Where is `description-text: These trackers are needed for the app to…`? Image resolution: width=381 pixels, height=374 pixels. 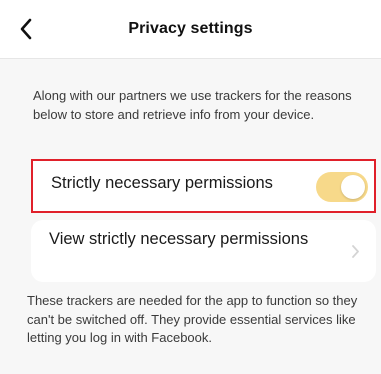 description-text: These trackers are needed for the app to… is located at coordinates (192, 319).